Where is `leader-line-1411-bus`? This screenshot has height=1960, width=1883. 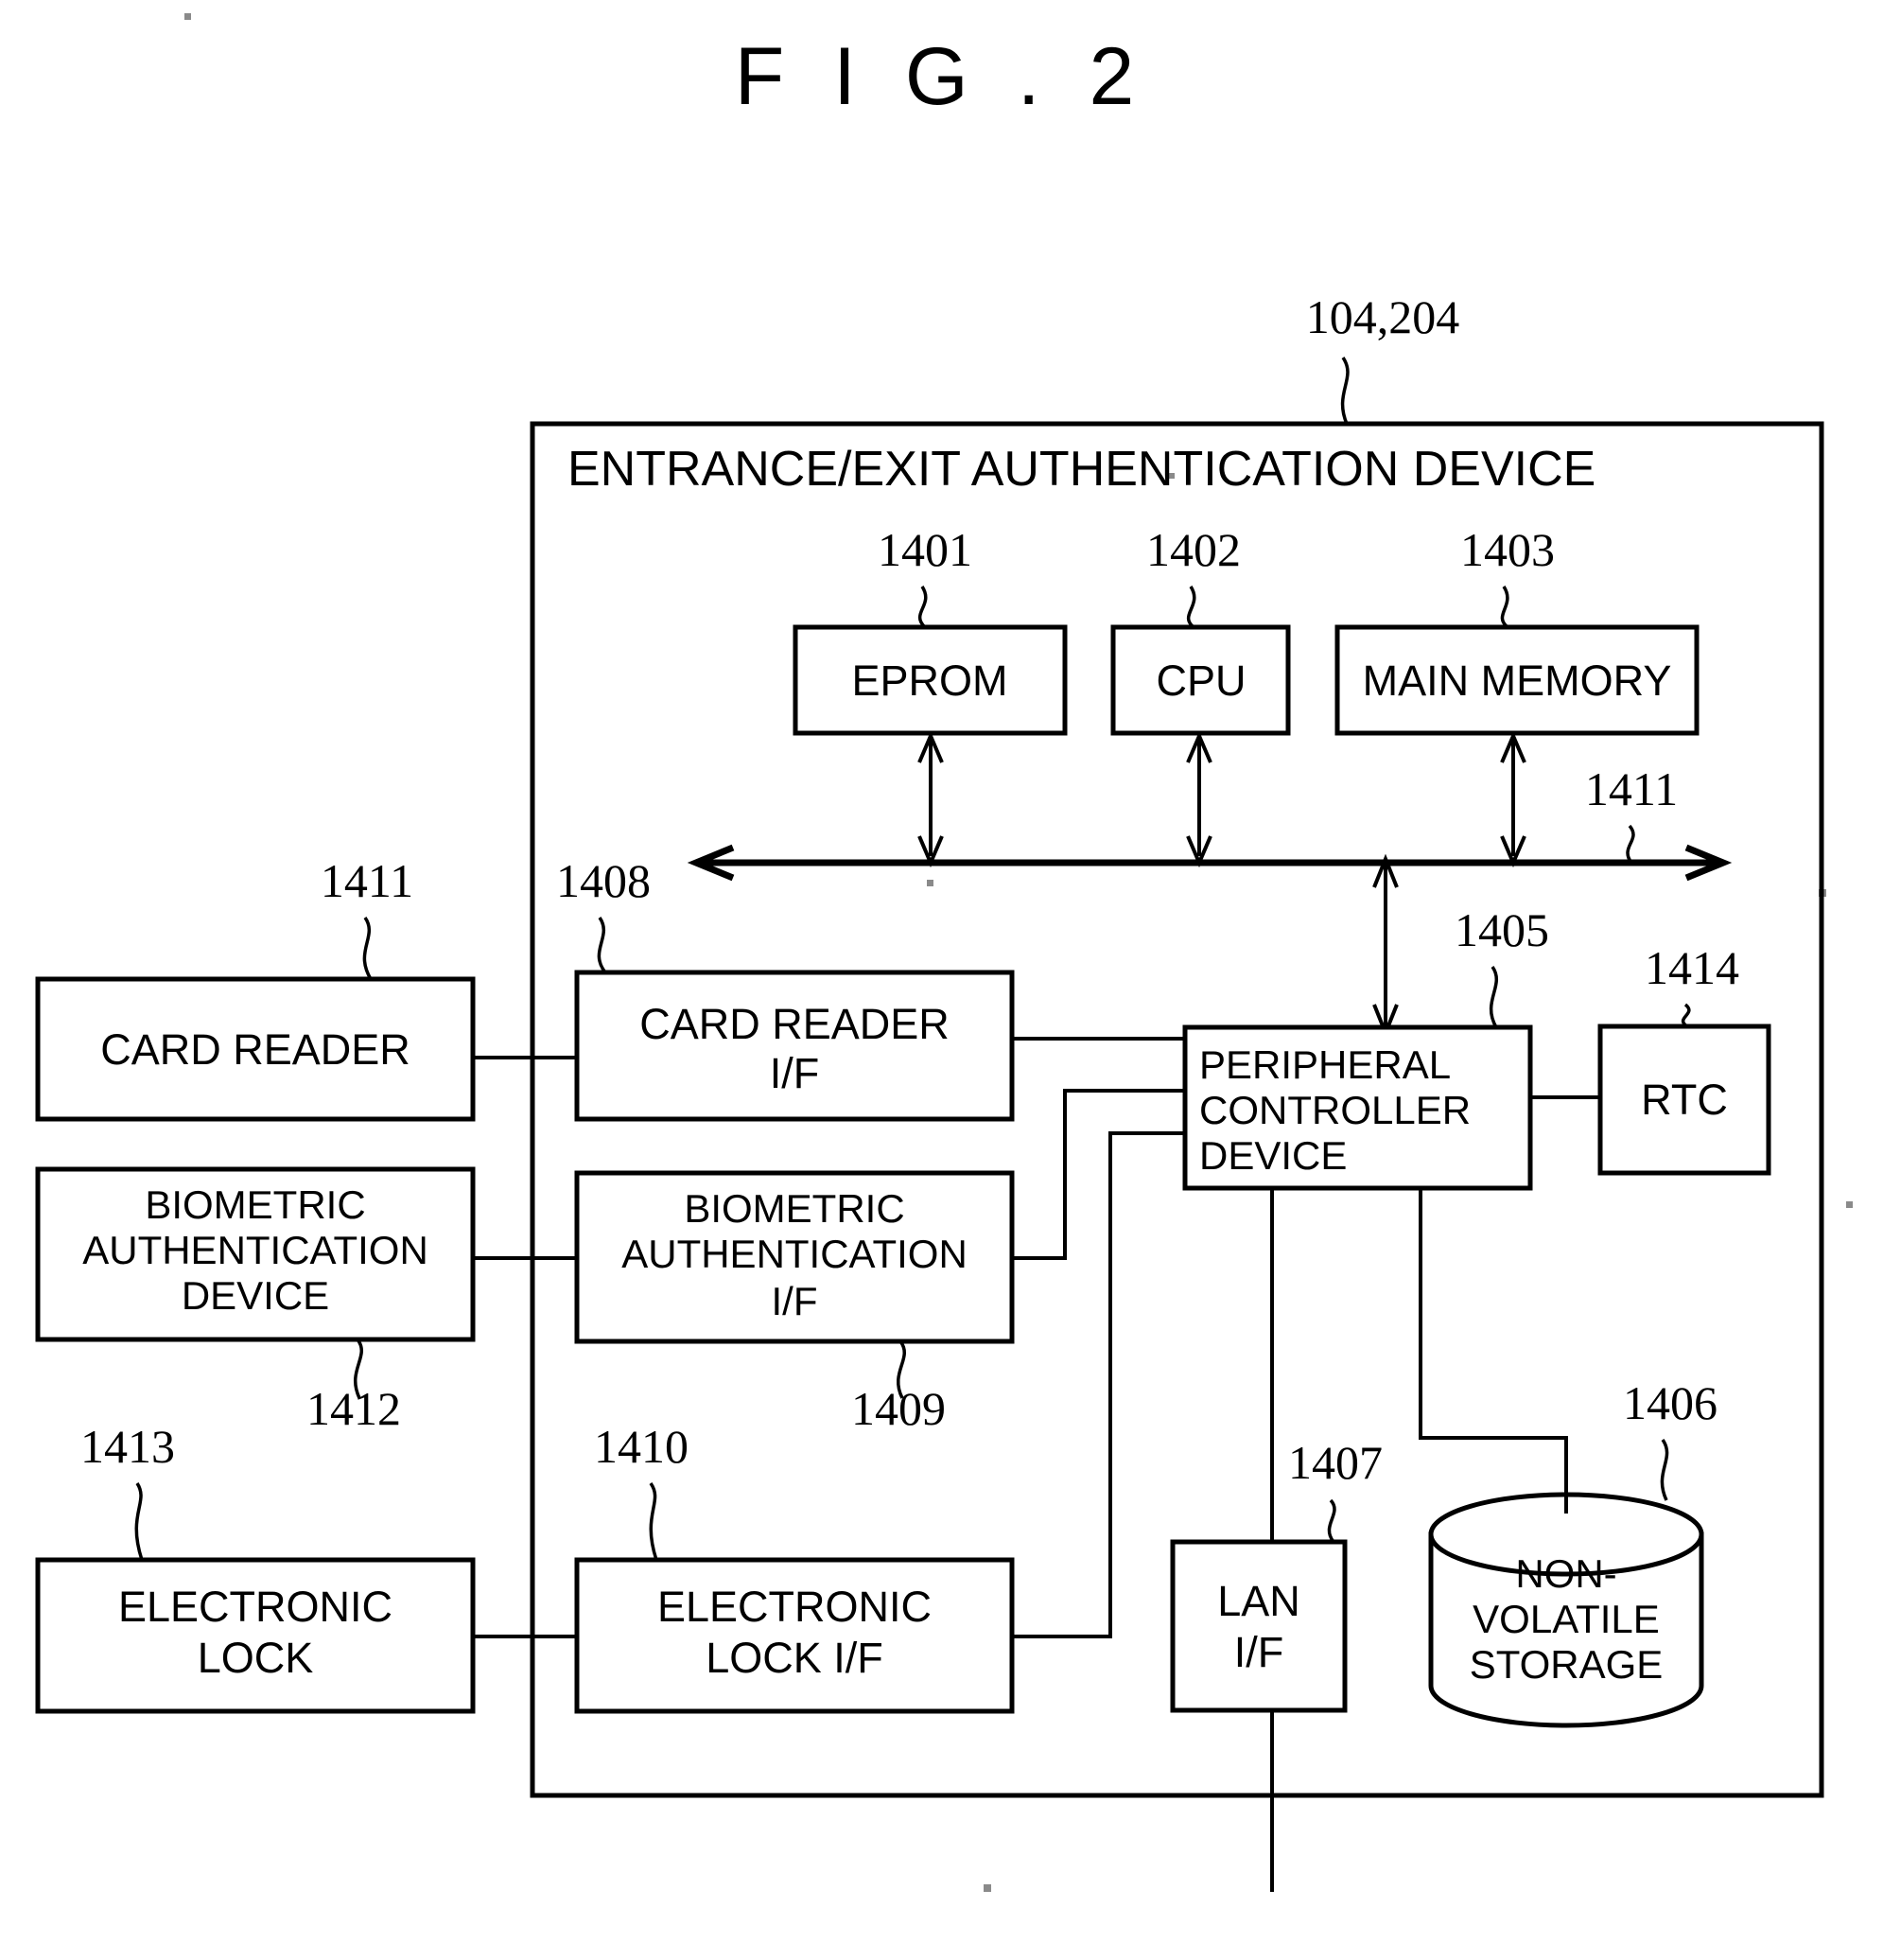 leader-line-1411-bus is located at coordinates (1630, 844).